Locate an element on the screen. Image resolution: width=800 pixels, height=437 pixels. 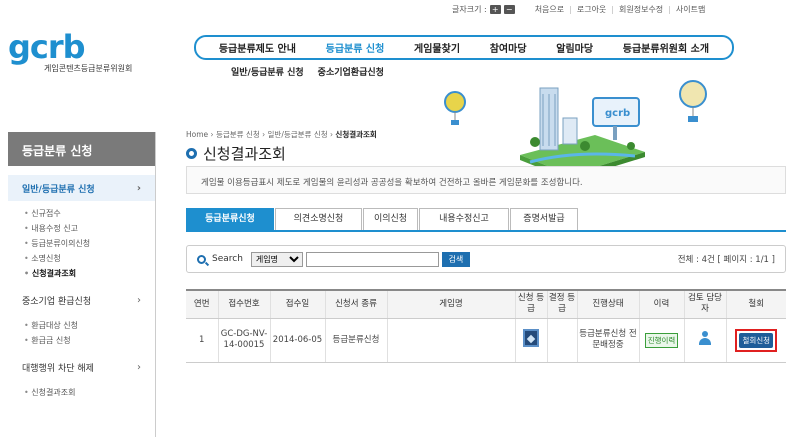
col-withdraw: 철회 is located at coordinates (755, 304).